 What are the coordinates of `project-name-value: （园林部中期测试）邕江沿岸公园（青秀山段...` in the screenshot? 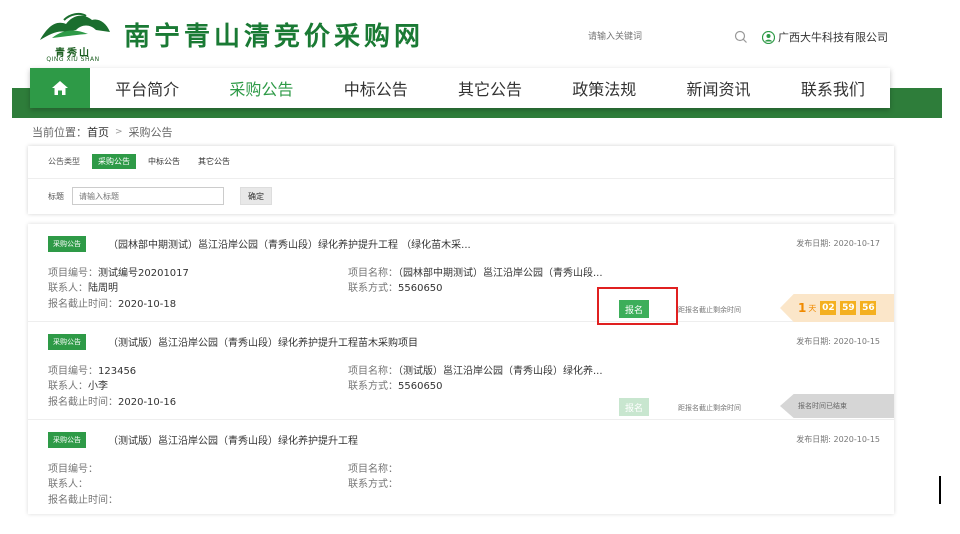 It's located at (500, 273).